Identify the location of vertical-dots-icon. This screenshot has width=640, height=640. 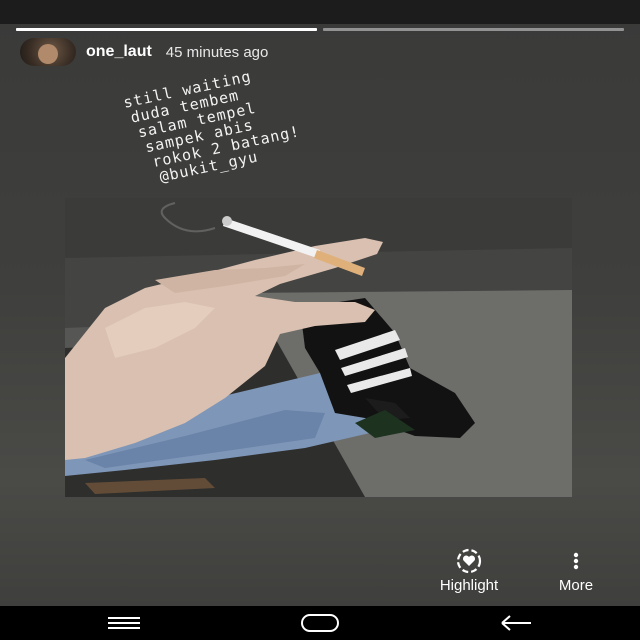
(576, 561).